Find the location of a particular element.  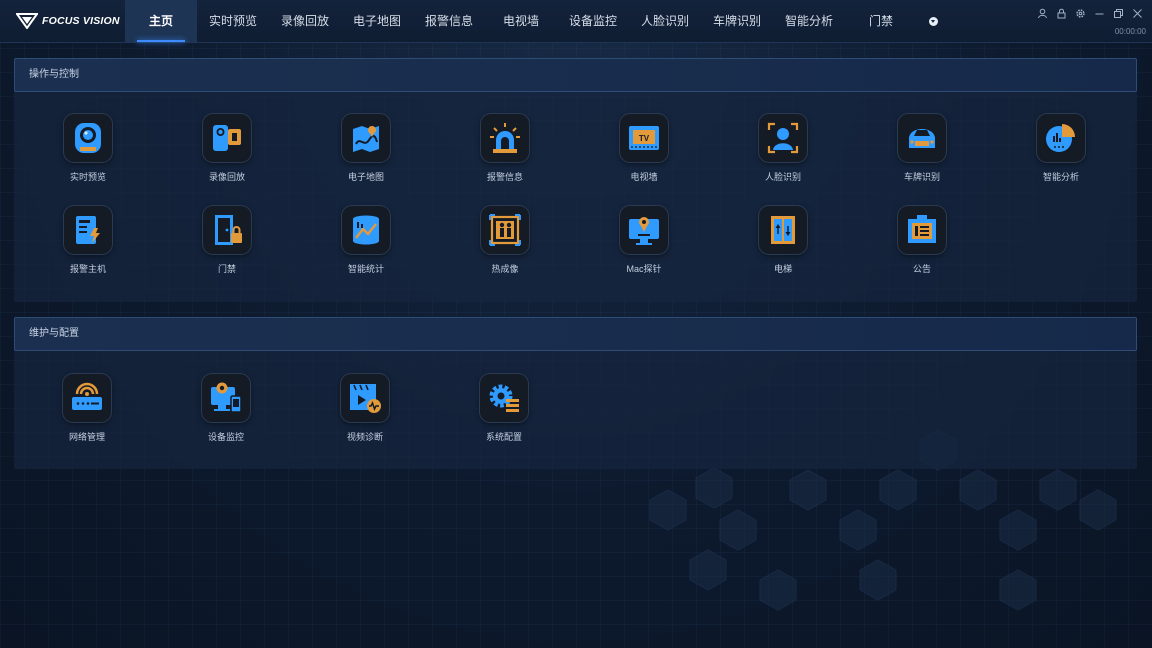

notice-board-icon is located at coordinates (922, 230).